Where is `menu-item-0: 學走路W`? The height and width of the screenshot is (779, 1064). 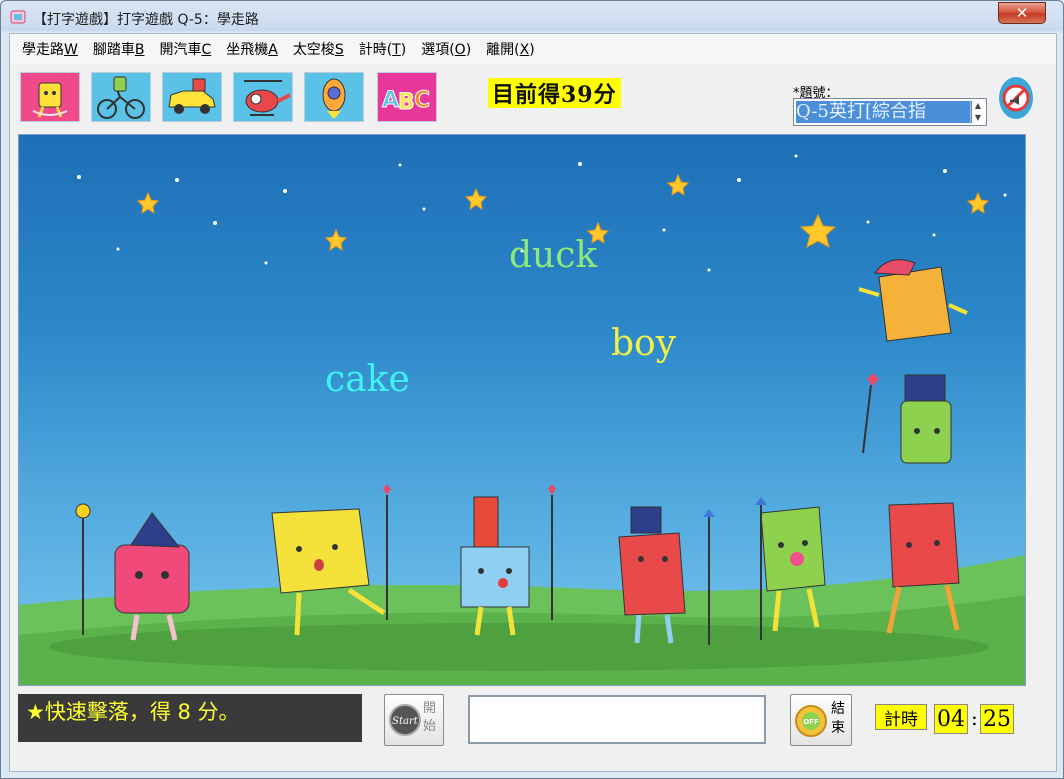 menu-item-0: 學走路W is located at coordinates (50, 49).